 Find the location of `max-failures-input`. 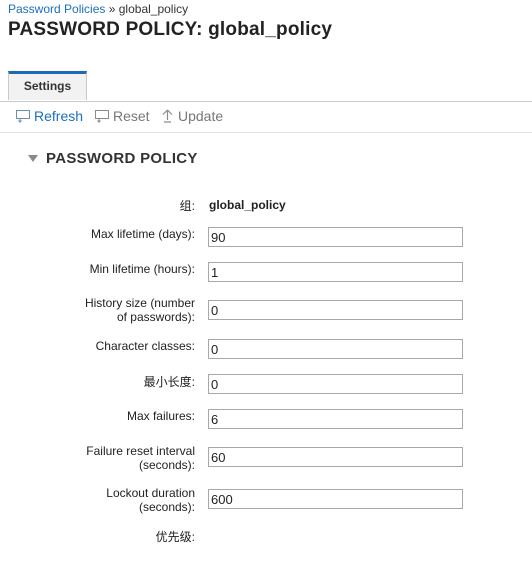

max-failures-input is located at coordinates (335, 419).